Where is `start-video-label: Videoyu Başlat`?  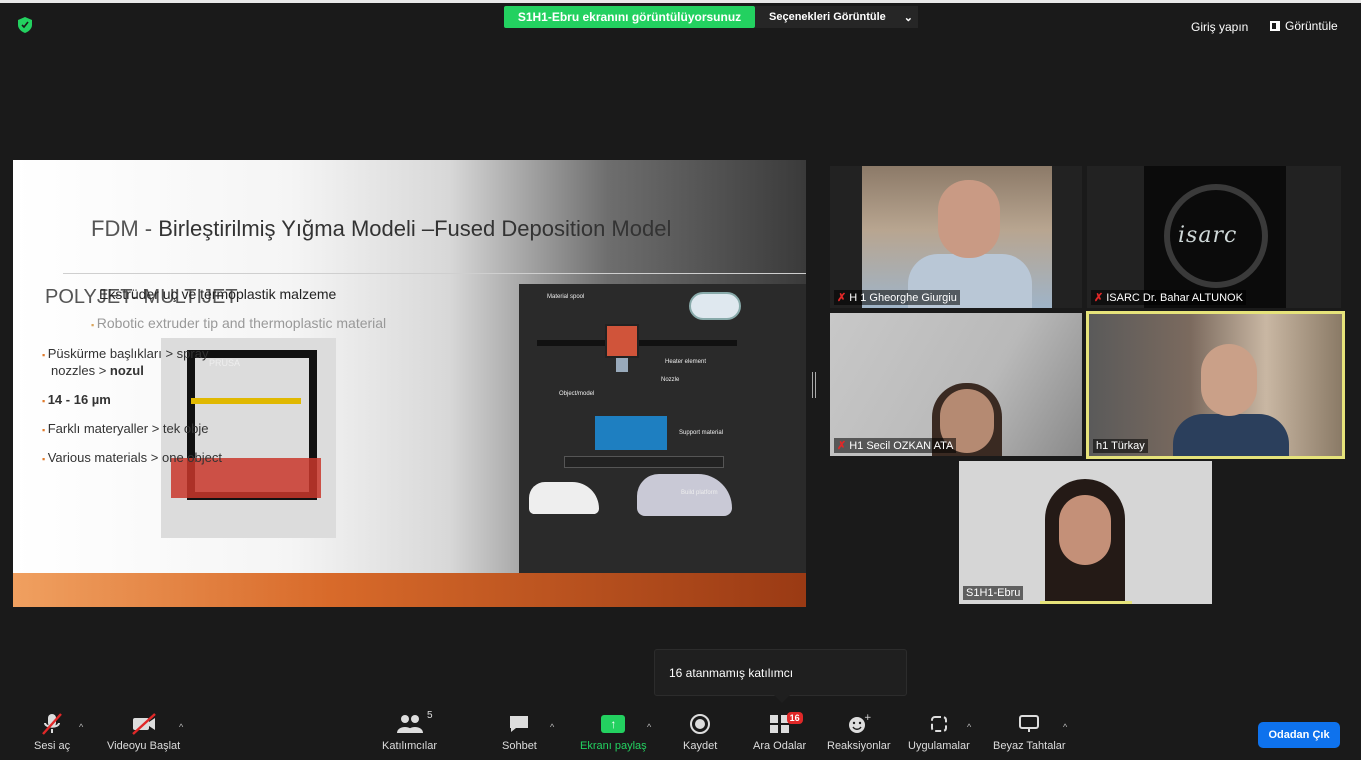
start-video-label: Videoyu Başlat is located at coordinates (144, 746).